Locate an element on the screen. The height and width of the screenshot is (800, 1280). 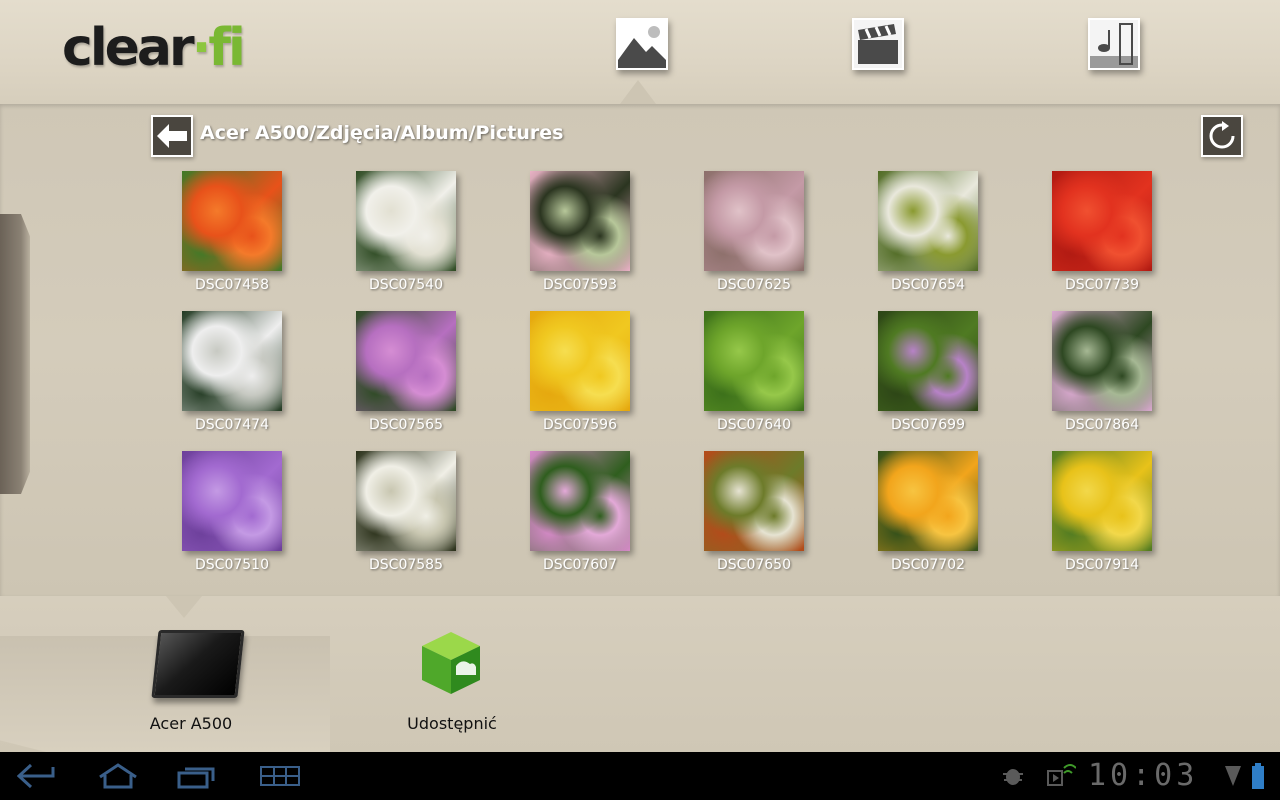
photo-thumbnail: DSC07864 is located at coordinates (1102, 372).